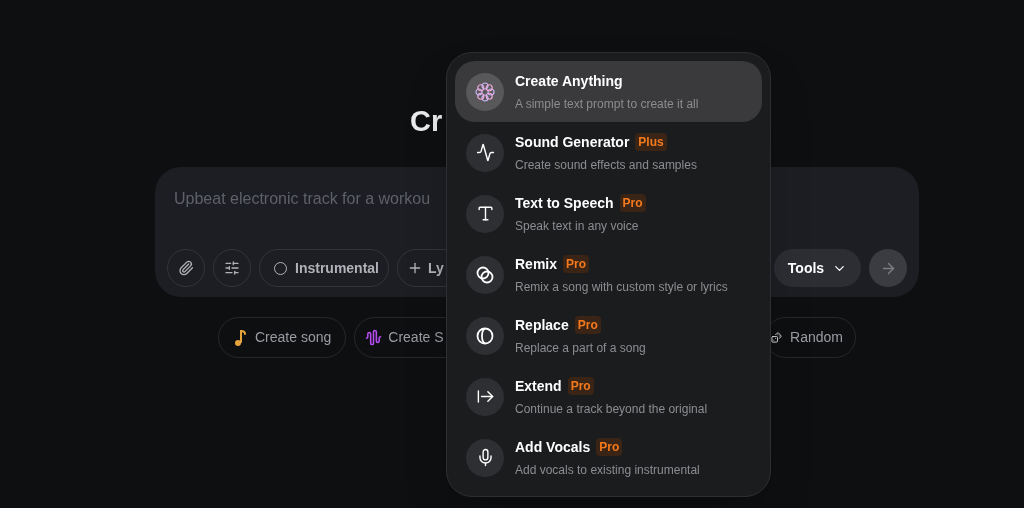 The height and width of the screenshot is (508, 1024). Describe the element at coordinates (536, 264) in the screenshot. I see `menu-item-title: Remix` at that location.